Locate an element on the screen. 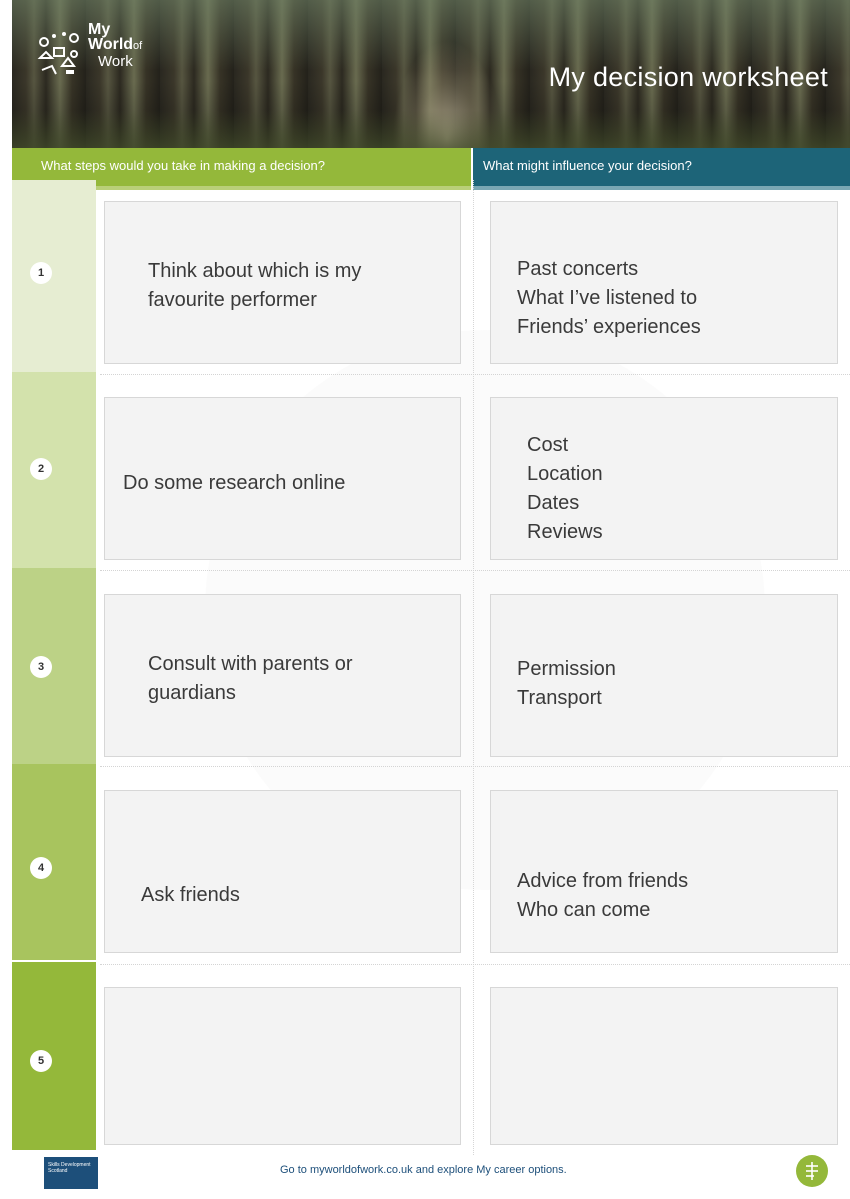 Image resolution: width=850 pixels, height=1199 pixels. logo-wordmark: My Worldof Work is located at coordinates (115, 45).